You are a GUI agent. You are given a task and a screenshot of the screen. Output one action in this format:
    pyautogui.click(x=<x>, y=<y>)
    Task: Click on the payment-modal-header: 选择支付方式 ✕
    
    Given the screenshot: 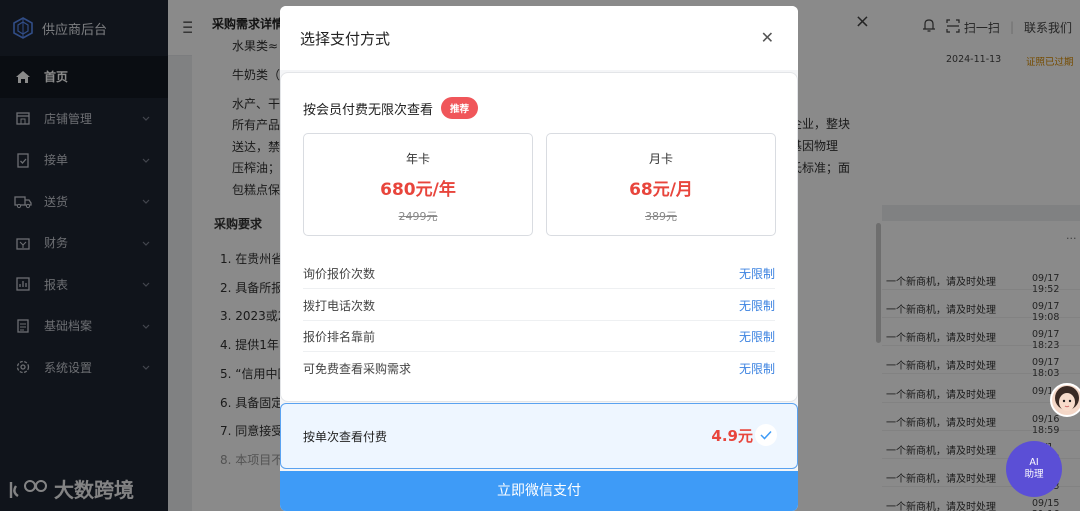 What is the action you would take?
    pyautogui.click(x=539, y=38)
    